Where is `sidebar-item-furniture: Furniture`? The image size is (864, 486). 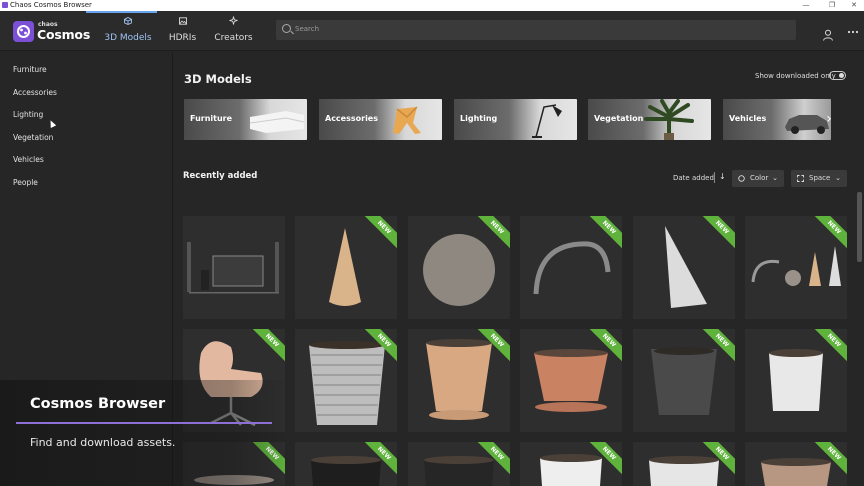
sidebar-item-furniture: Furniture is located at coordinates (30, 69).